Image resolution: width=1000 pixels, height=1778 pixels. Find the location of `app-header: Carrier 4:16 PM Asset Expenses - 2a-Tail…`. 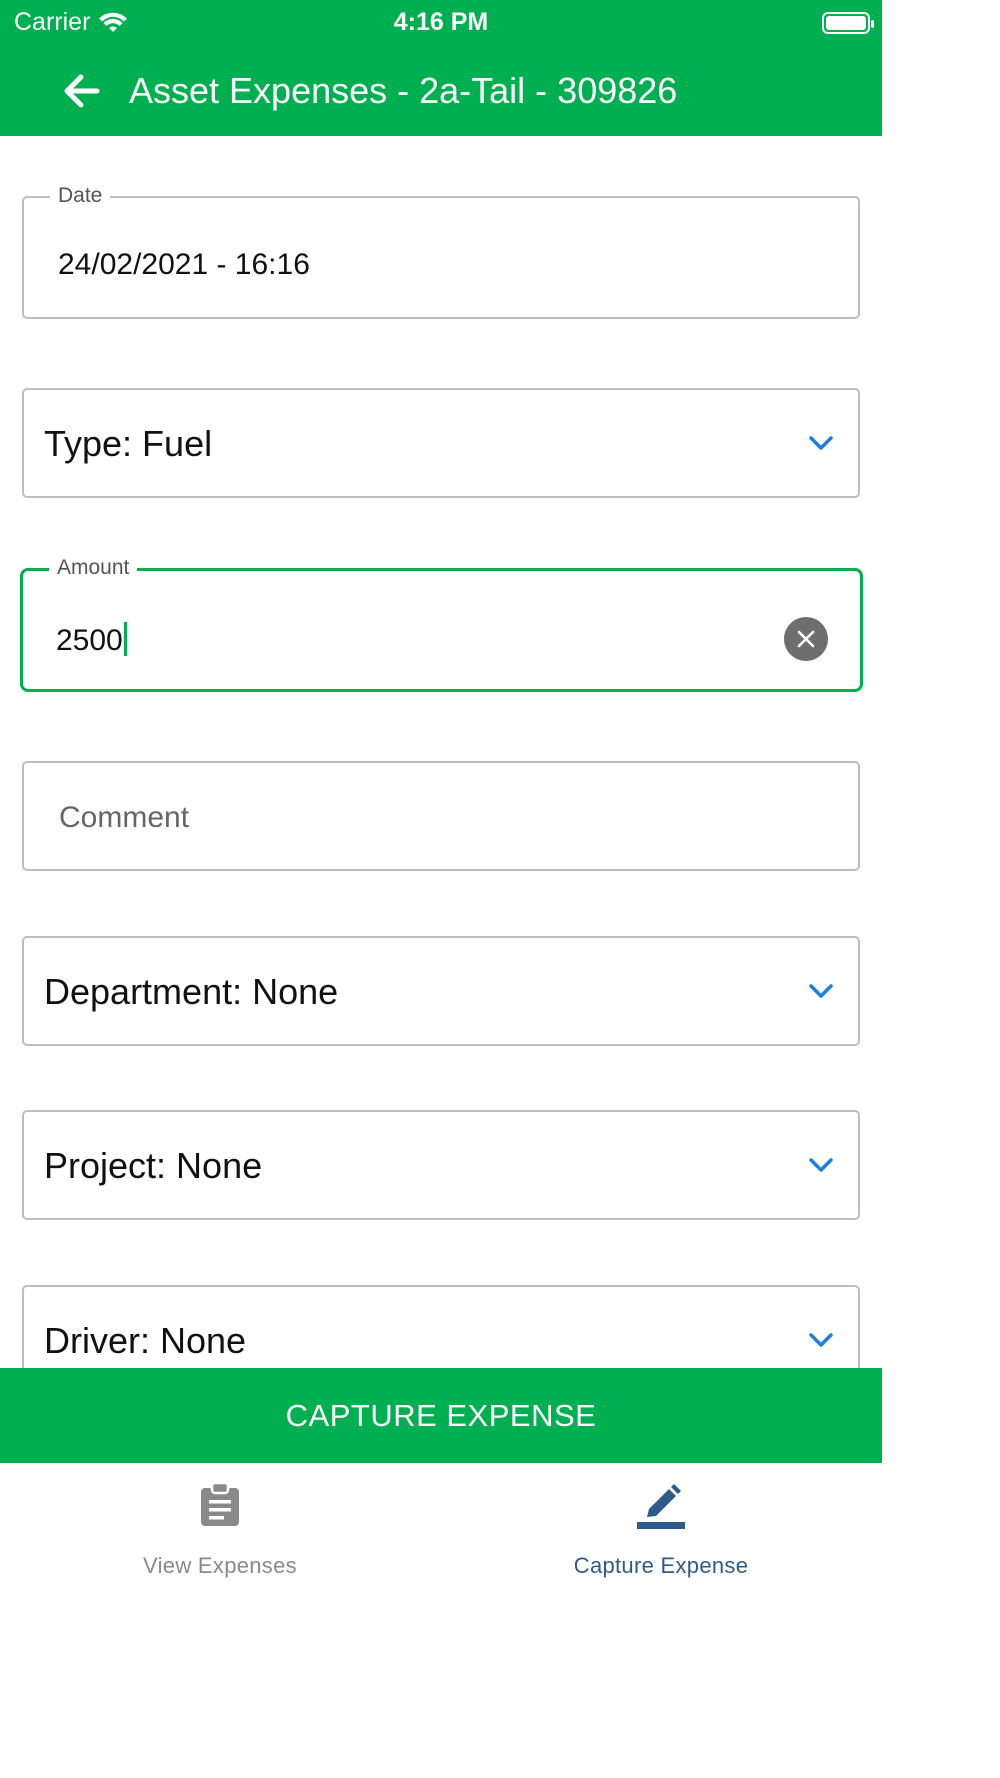

app-header: Carrier 4:16 PM Asset Expenses - 2a-Tail… is located at coordinates (441, 68).